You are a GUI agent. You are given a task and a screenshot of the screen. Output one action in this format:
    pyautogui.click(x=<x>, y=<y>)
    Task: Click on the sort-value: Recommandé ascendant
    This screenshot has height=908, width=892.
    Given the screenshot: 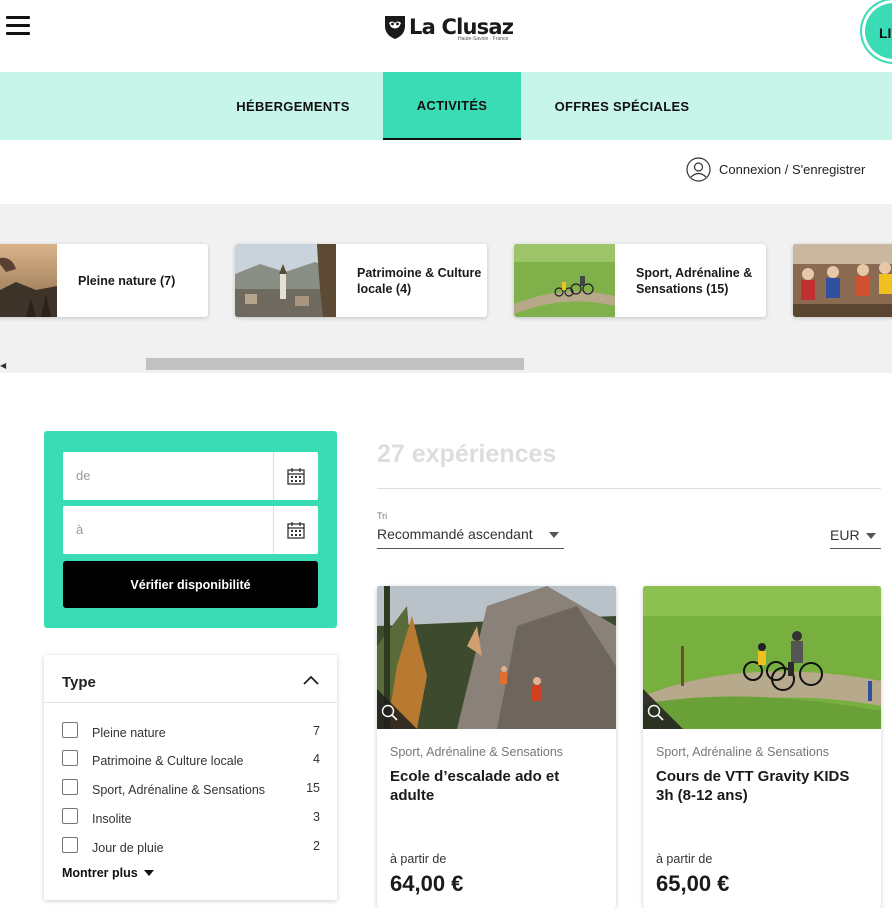 What is the action you would take?
    pyautogui.click(x=455, y=534)
    